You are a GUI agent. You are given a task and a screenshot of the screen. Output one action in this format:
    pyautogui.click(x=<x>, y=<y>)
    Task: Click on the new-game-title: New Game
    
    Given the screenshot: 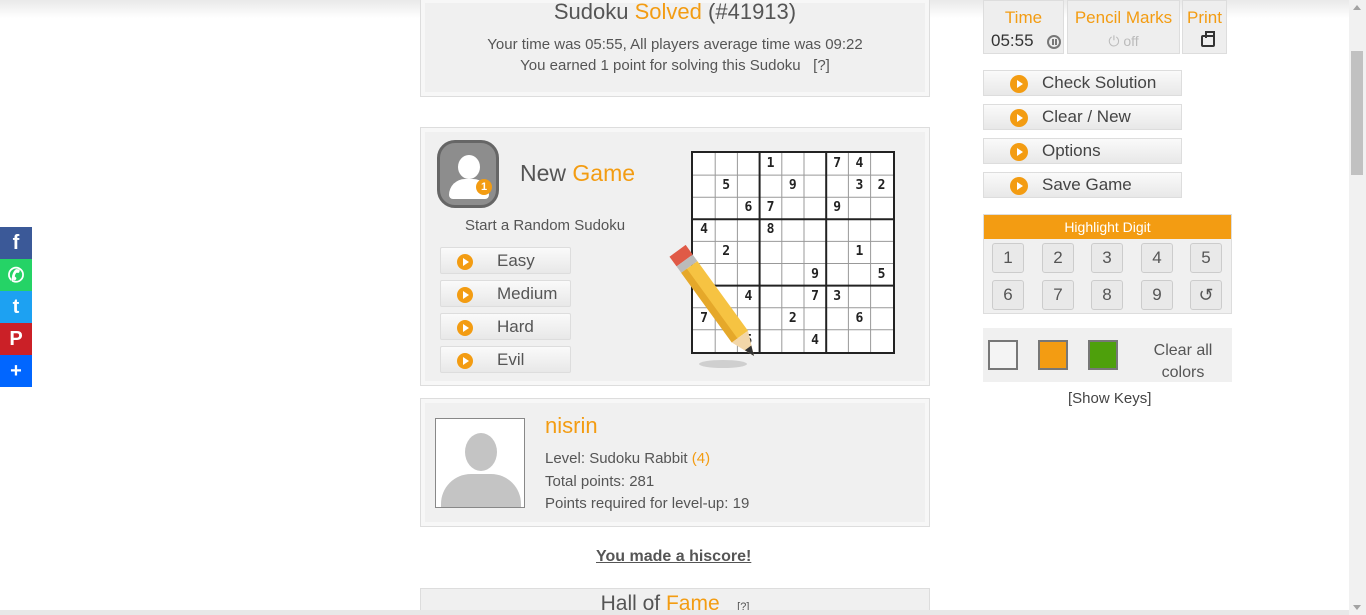 What is the action you would take?
    pyautogui.click(x=578, y=173)
    